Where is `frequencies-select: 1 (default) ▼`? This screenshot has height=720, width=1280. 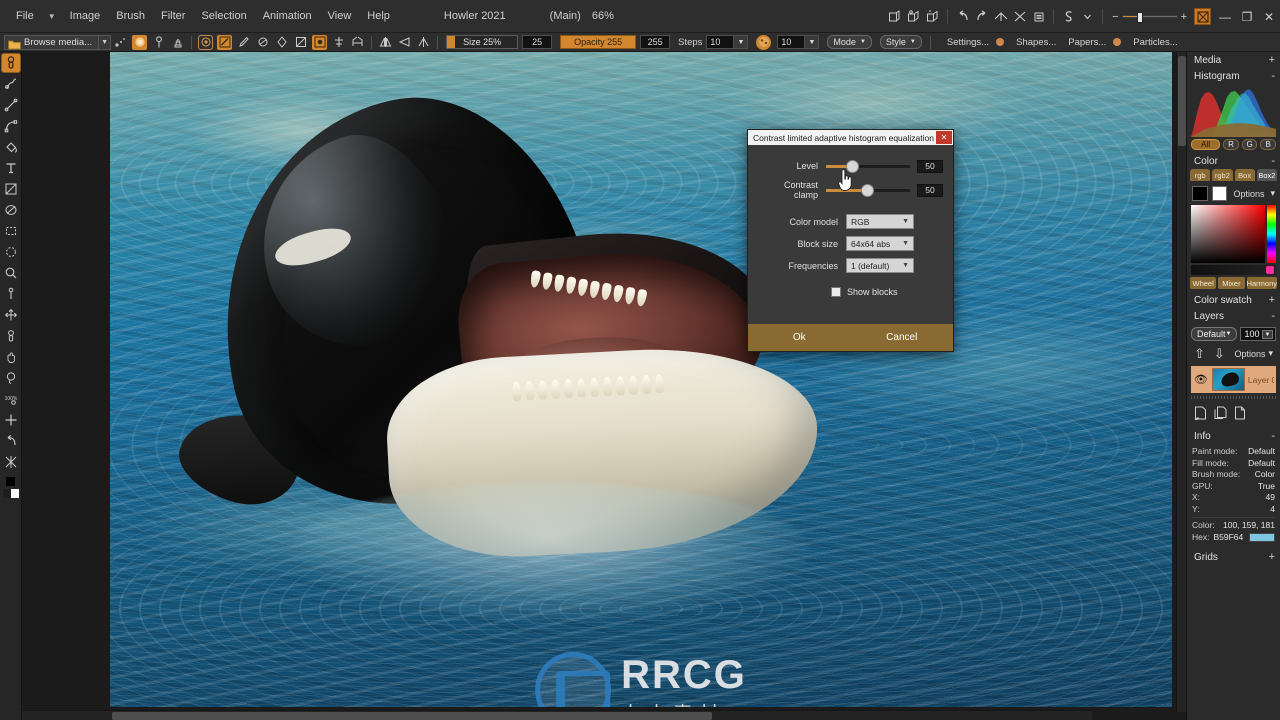
frequencies-select: 1 (default) ▼ is located at coordinates (880, 265).